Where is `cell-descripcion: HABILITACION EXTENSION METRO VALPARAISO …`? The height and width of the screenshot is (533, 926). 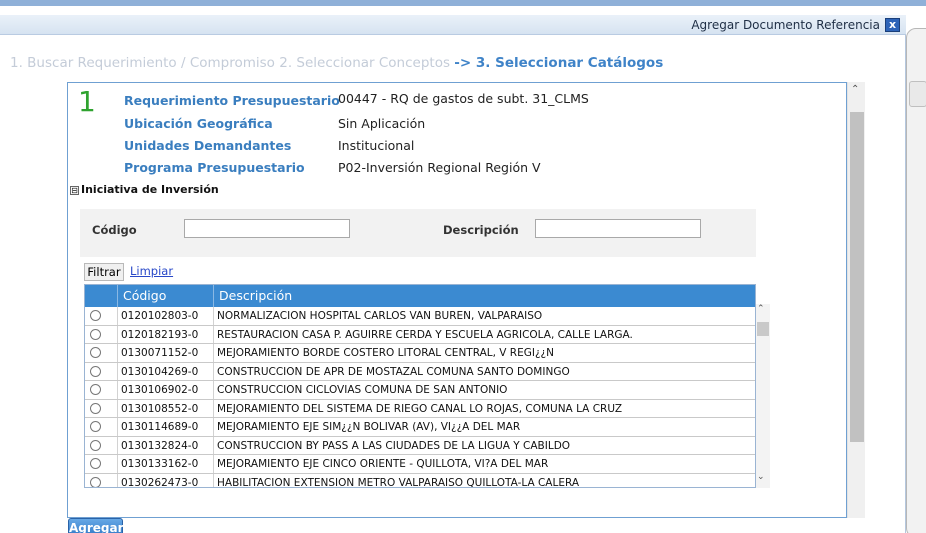 cell-descripcion: HABILITACION EXTENSION METRO VALPARAISO … is located at coordinates (398, 482).